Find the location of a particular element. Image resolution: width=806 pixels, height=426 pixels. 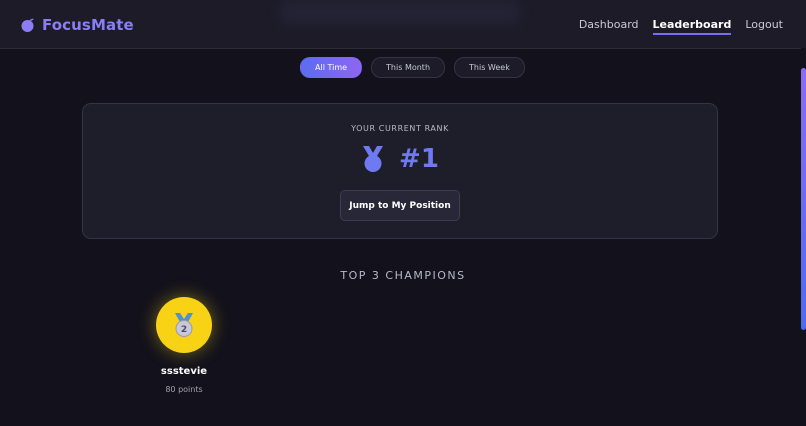

champions-title: TOP 3 CHAMPIONS is located at coordinates (403, 275).